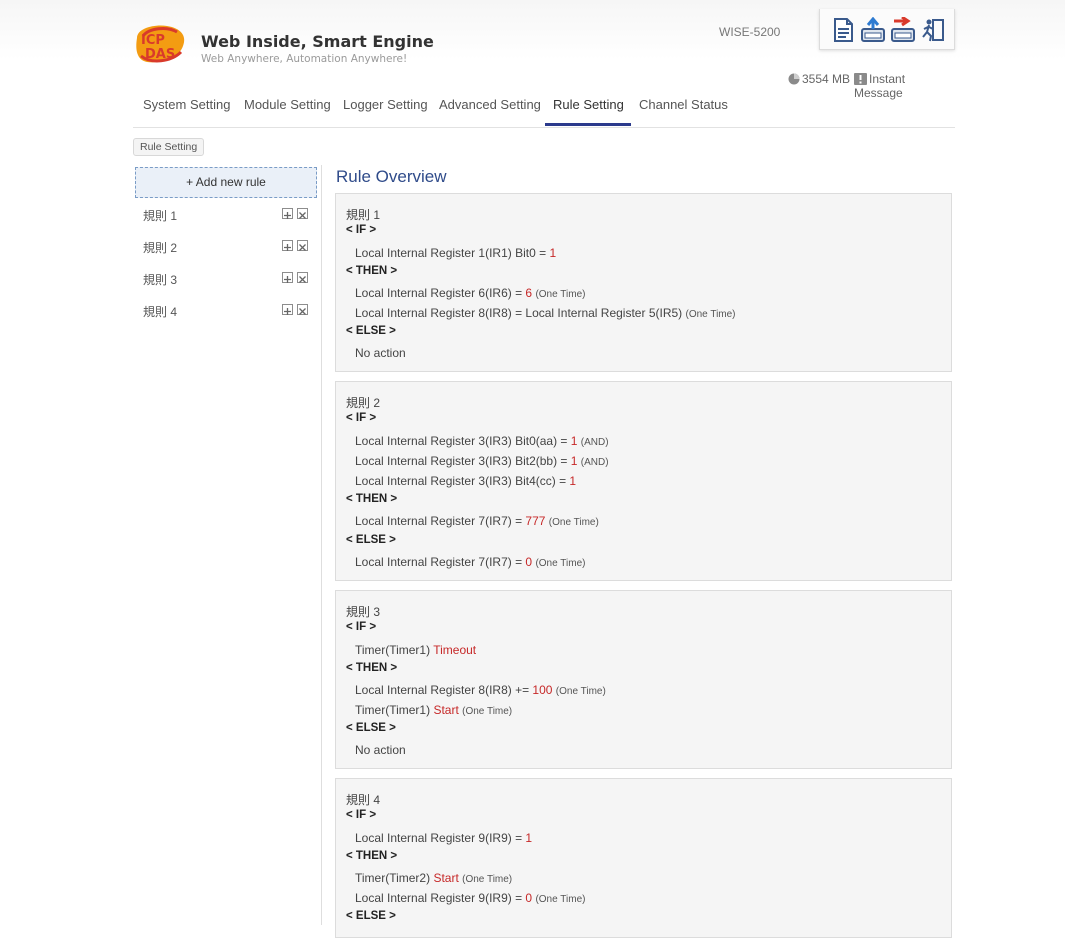  I want to click on download-icon, so click(903, 29).